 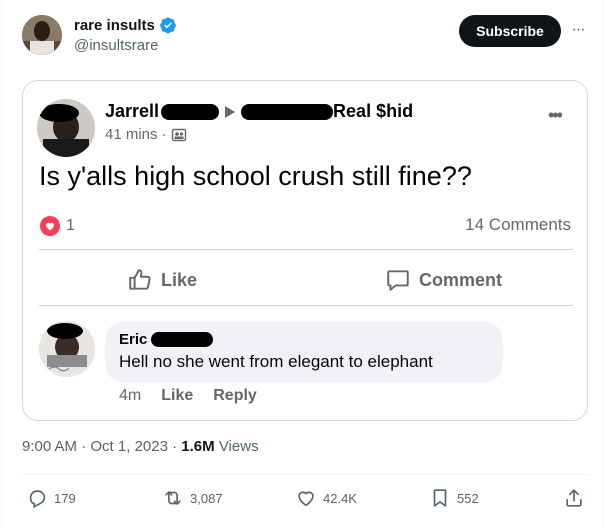 What do you see at coordinates (114, 25) in the screenshot?
I see `author-name-text: rare insults` at bounding box center [114, 25].